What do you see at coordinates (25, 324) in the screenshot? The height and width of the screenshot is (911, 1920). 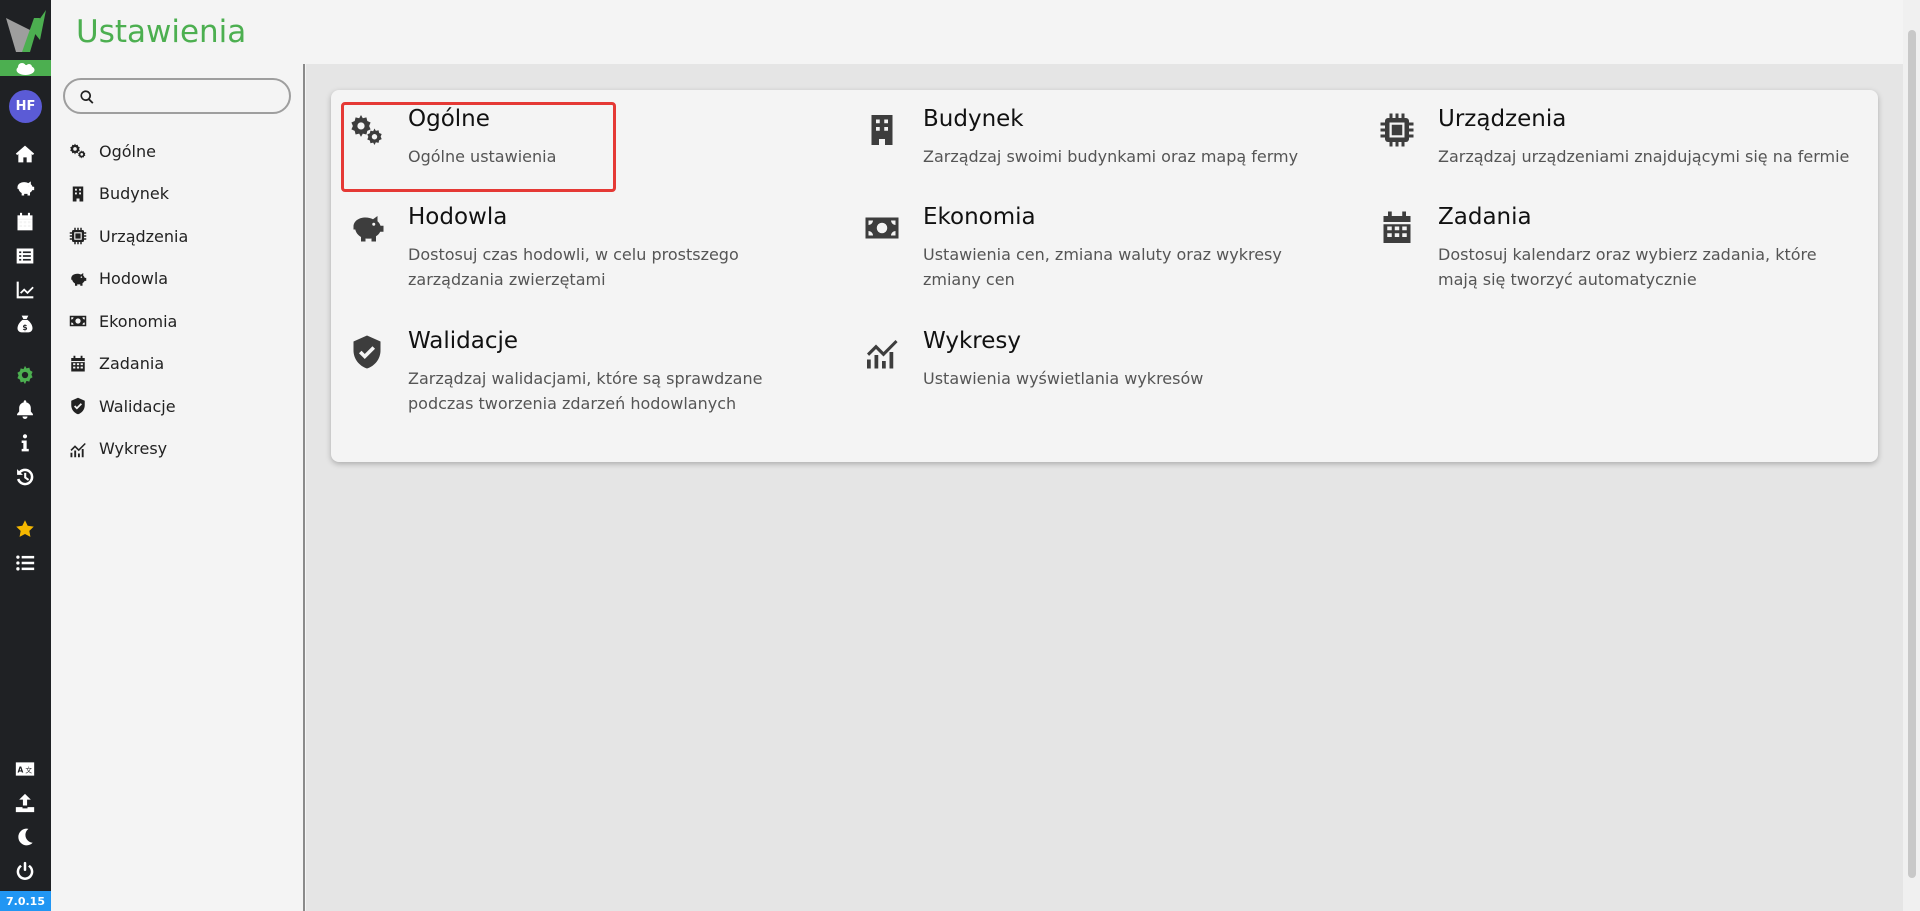 I see `money-bag-icon` at bounding box center [25, 324].